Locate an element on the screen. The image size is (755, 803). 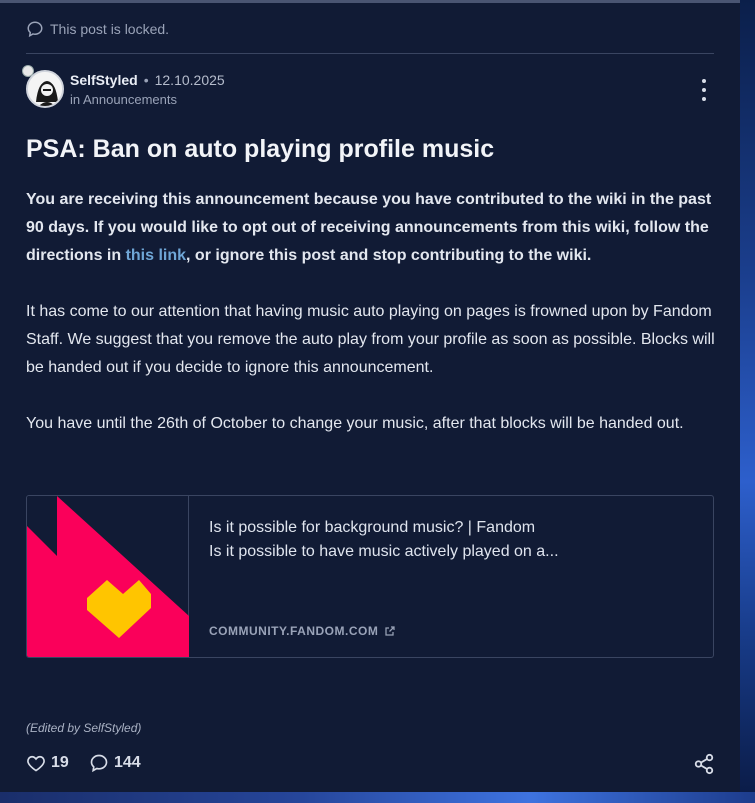
background-bottom-edge is located at coordinates (377, 797).